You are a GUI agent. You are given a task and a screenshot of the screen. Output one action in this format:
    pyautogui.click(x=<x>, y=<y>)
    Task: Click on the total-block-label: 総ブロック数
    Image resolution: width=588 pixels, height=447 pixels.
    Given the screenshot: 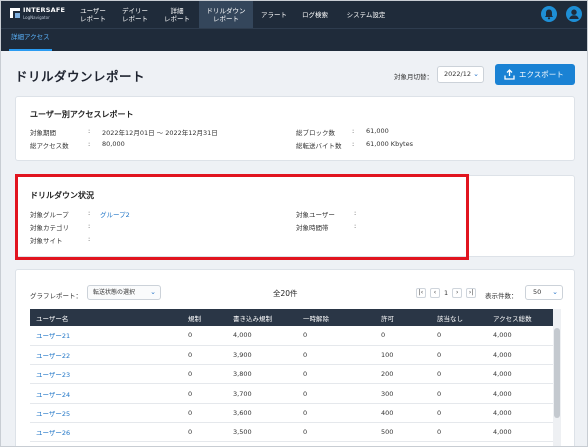 What is the action you would take?
    pyautogui.click(x=315, y=133)
    